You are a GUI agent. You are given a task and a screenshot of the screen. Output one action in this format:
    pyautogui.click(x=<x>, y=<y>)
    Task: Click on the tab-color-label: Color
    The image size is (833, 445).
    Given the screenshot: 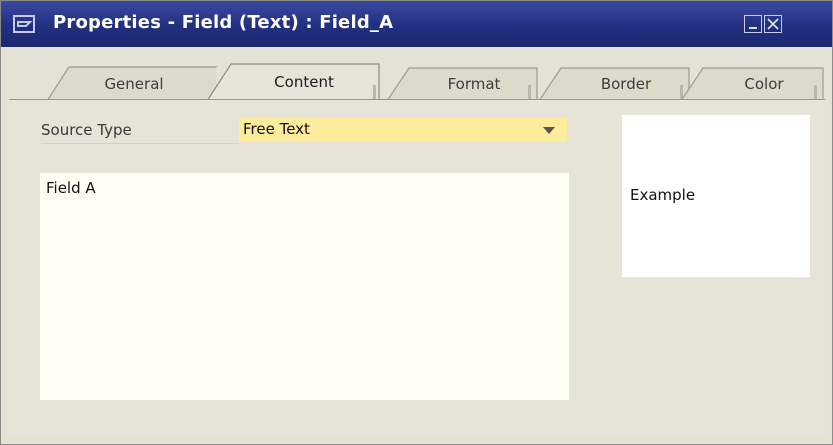 What is the action you would take?
    pyautogui.click(x=764, y=84)
    